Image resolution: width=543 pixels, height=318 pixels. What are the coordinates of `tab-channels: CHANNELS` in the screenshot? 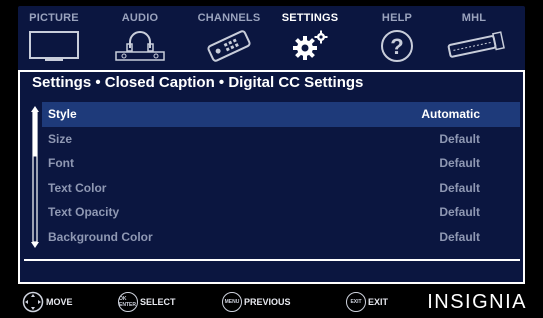 It's located at (229, 38).